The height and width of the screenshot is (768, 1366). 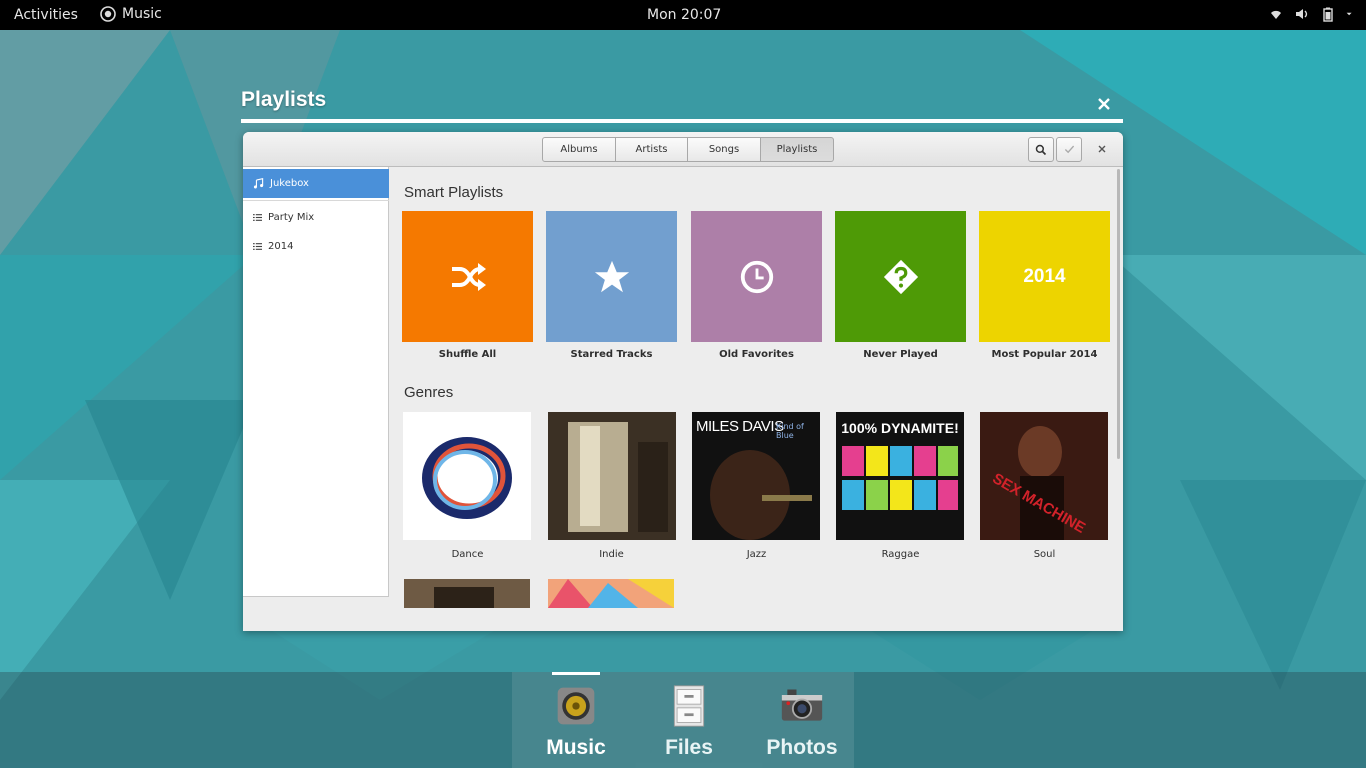 I want to click on activities-button: Activities, so click(x=46, y=15).